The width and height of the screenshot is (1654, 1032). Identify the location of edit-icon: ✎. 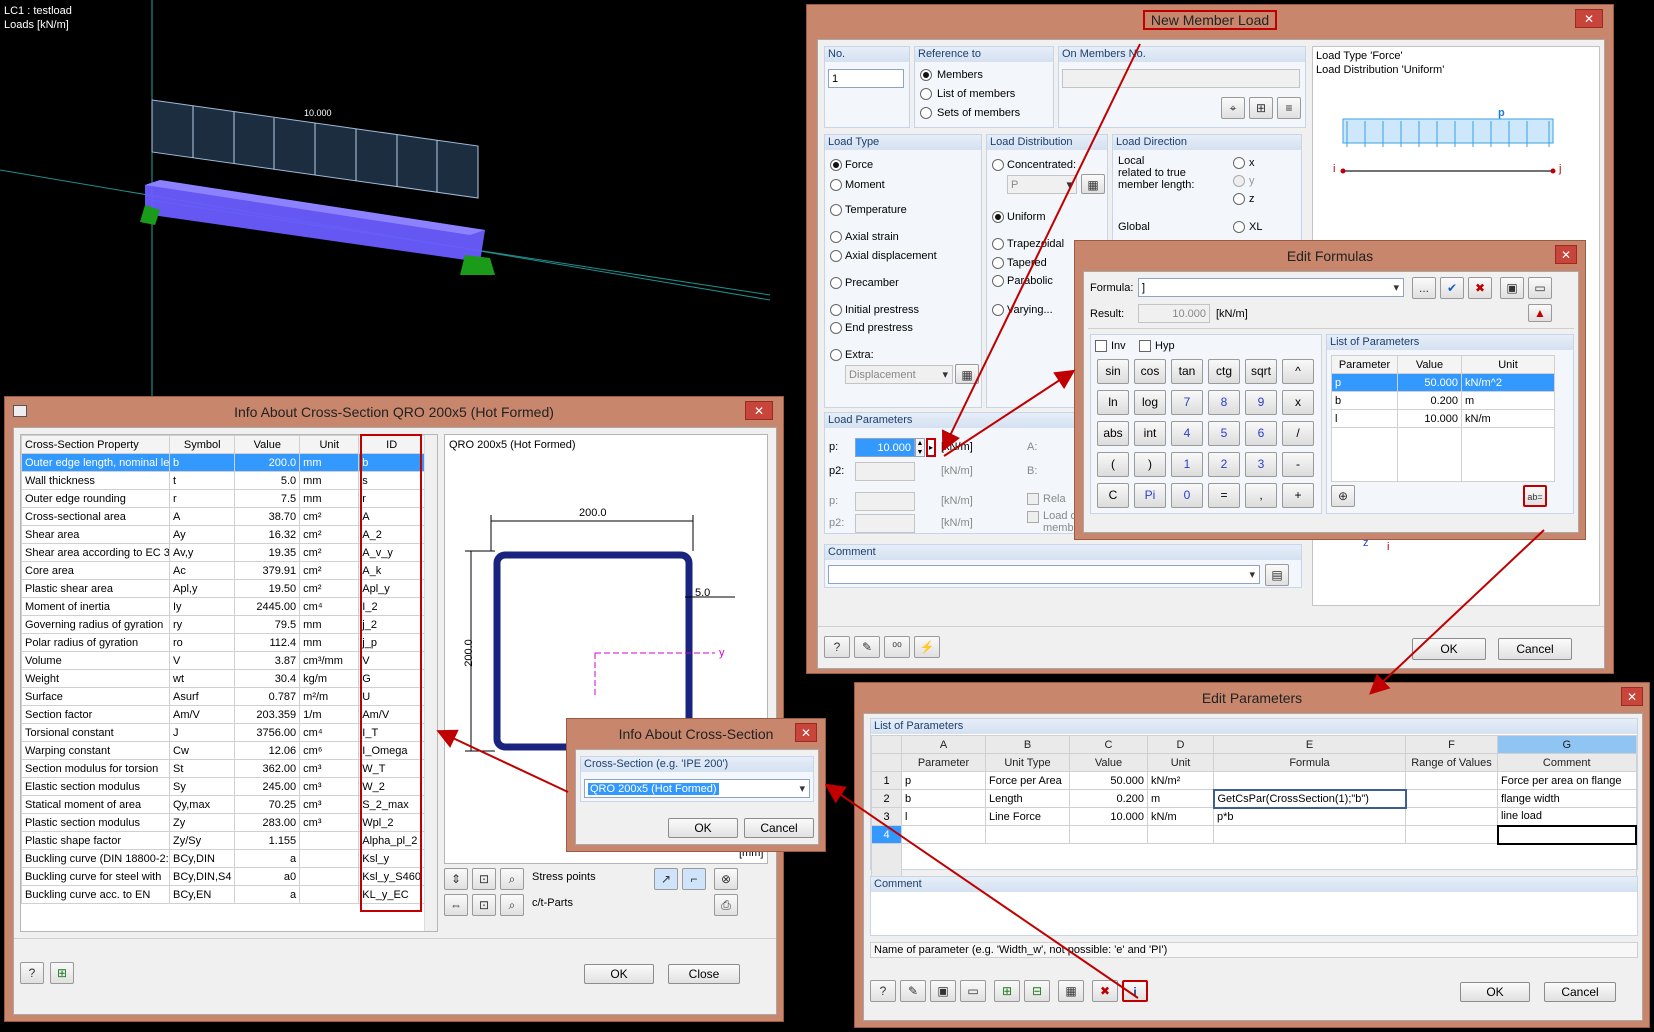
(913, 991).